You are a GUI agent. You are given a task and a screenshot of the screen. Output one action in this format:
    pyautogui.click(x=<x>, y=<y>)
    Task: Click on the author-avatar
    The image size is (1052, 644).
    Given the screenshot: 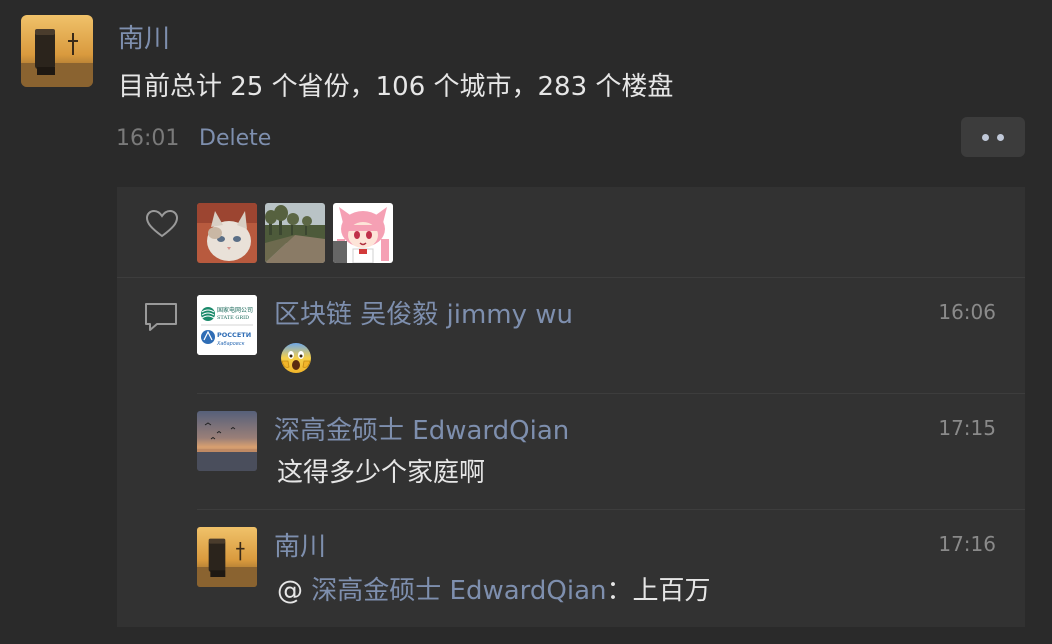 What is the action you would take?
    pyautogui.click(x=57, y=51)
    